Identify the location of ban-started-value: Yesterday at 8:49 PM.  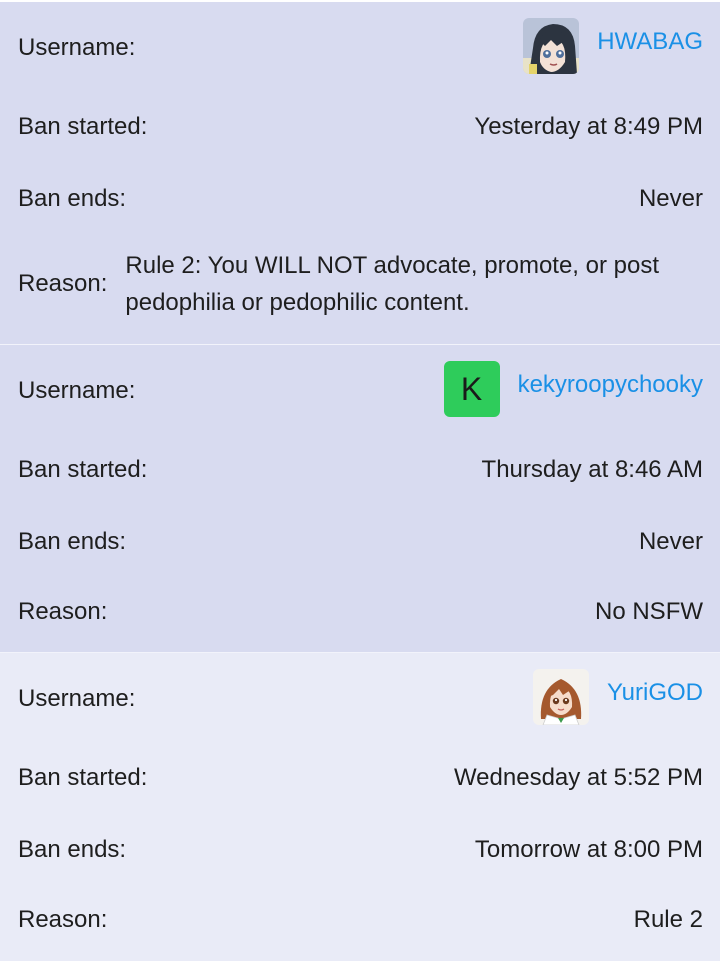
(588, 126).